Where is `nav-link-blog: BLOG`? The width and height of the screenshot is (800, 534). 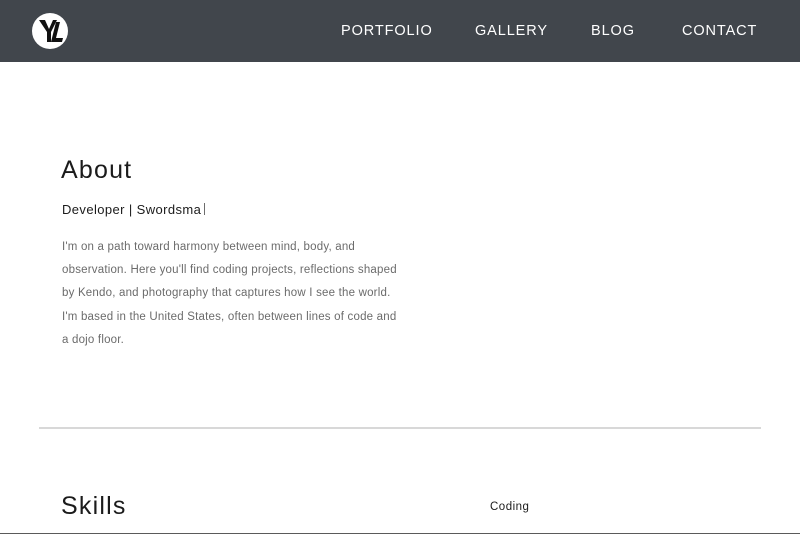 nav-link-blog: BLOG is located at coordinates (613, 31).